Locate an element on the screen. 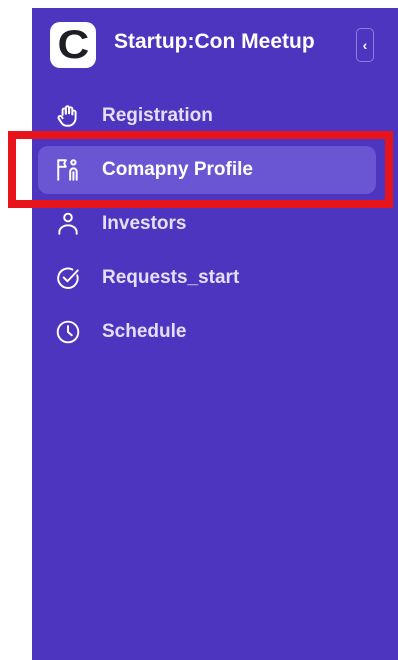 Image resolution: width=398 pixels, height=660 pixels. sidebar-item-requests-start: Requests_start is located at coordinates (207, 278).